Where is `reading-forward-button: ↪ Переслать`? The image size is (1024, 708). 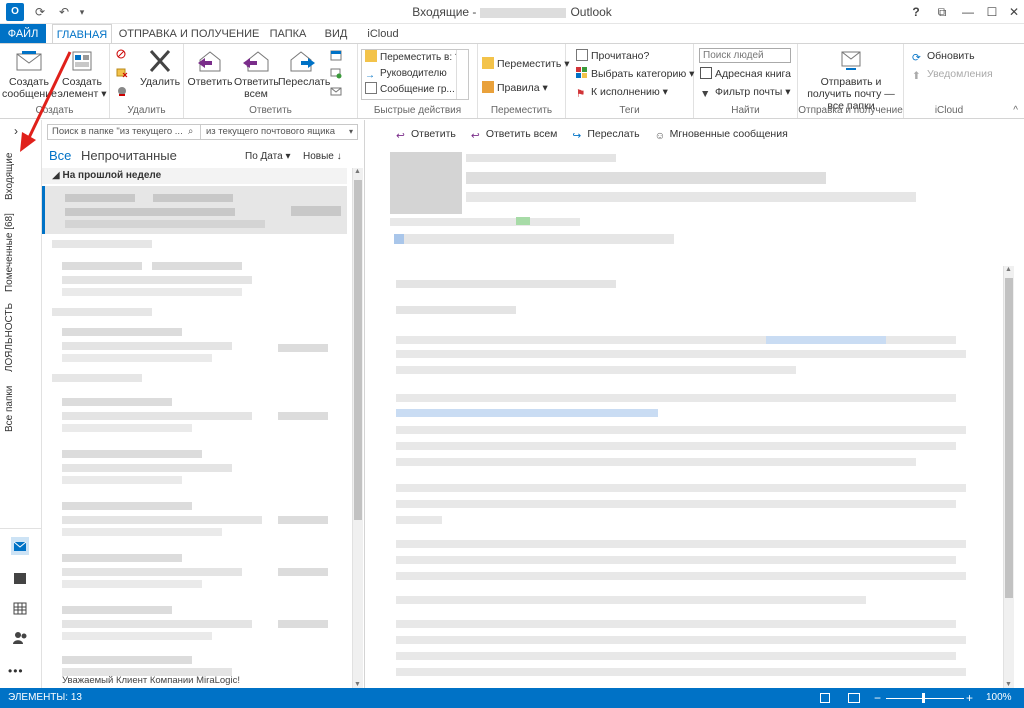
reading-forward-button: ↪ Переслать is located at coordinates (605, 135).